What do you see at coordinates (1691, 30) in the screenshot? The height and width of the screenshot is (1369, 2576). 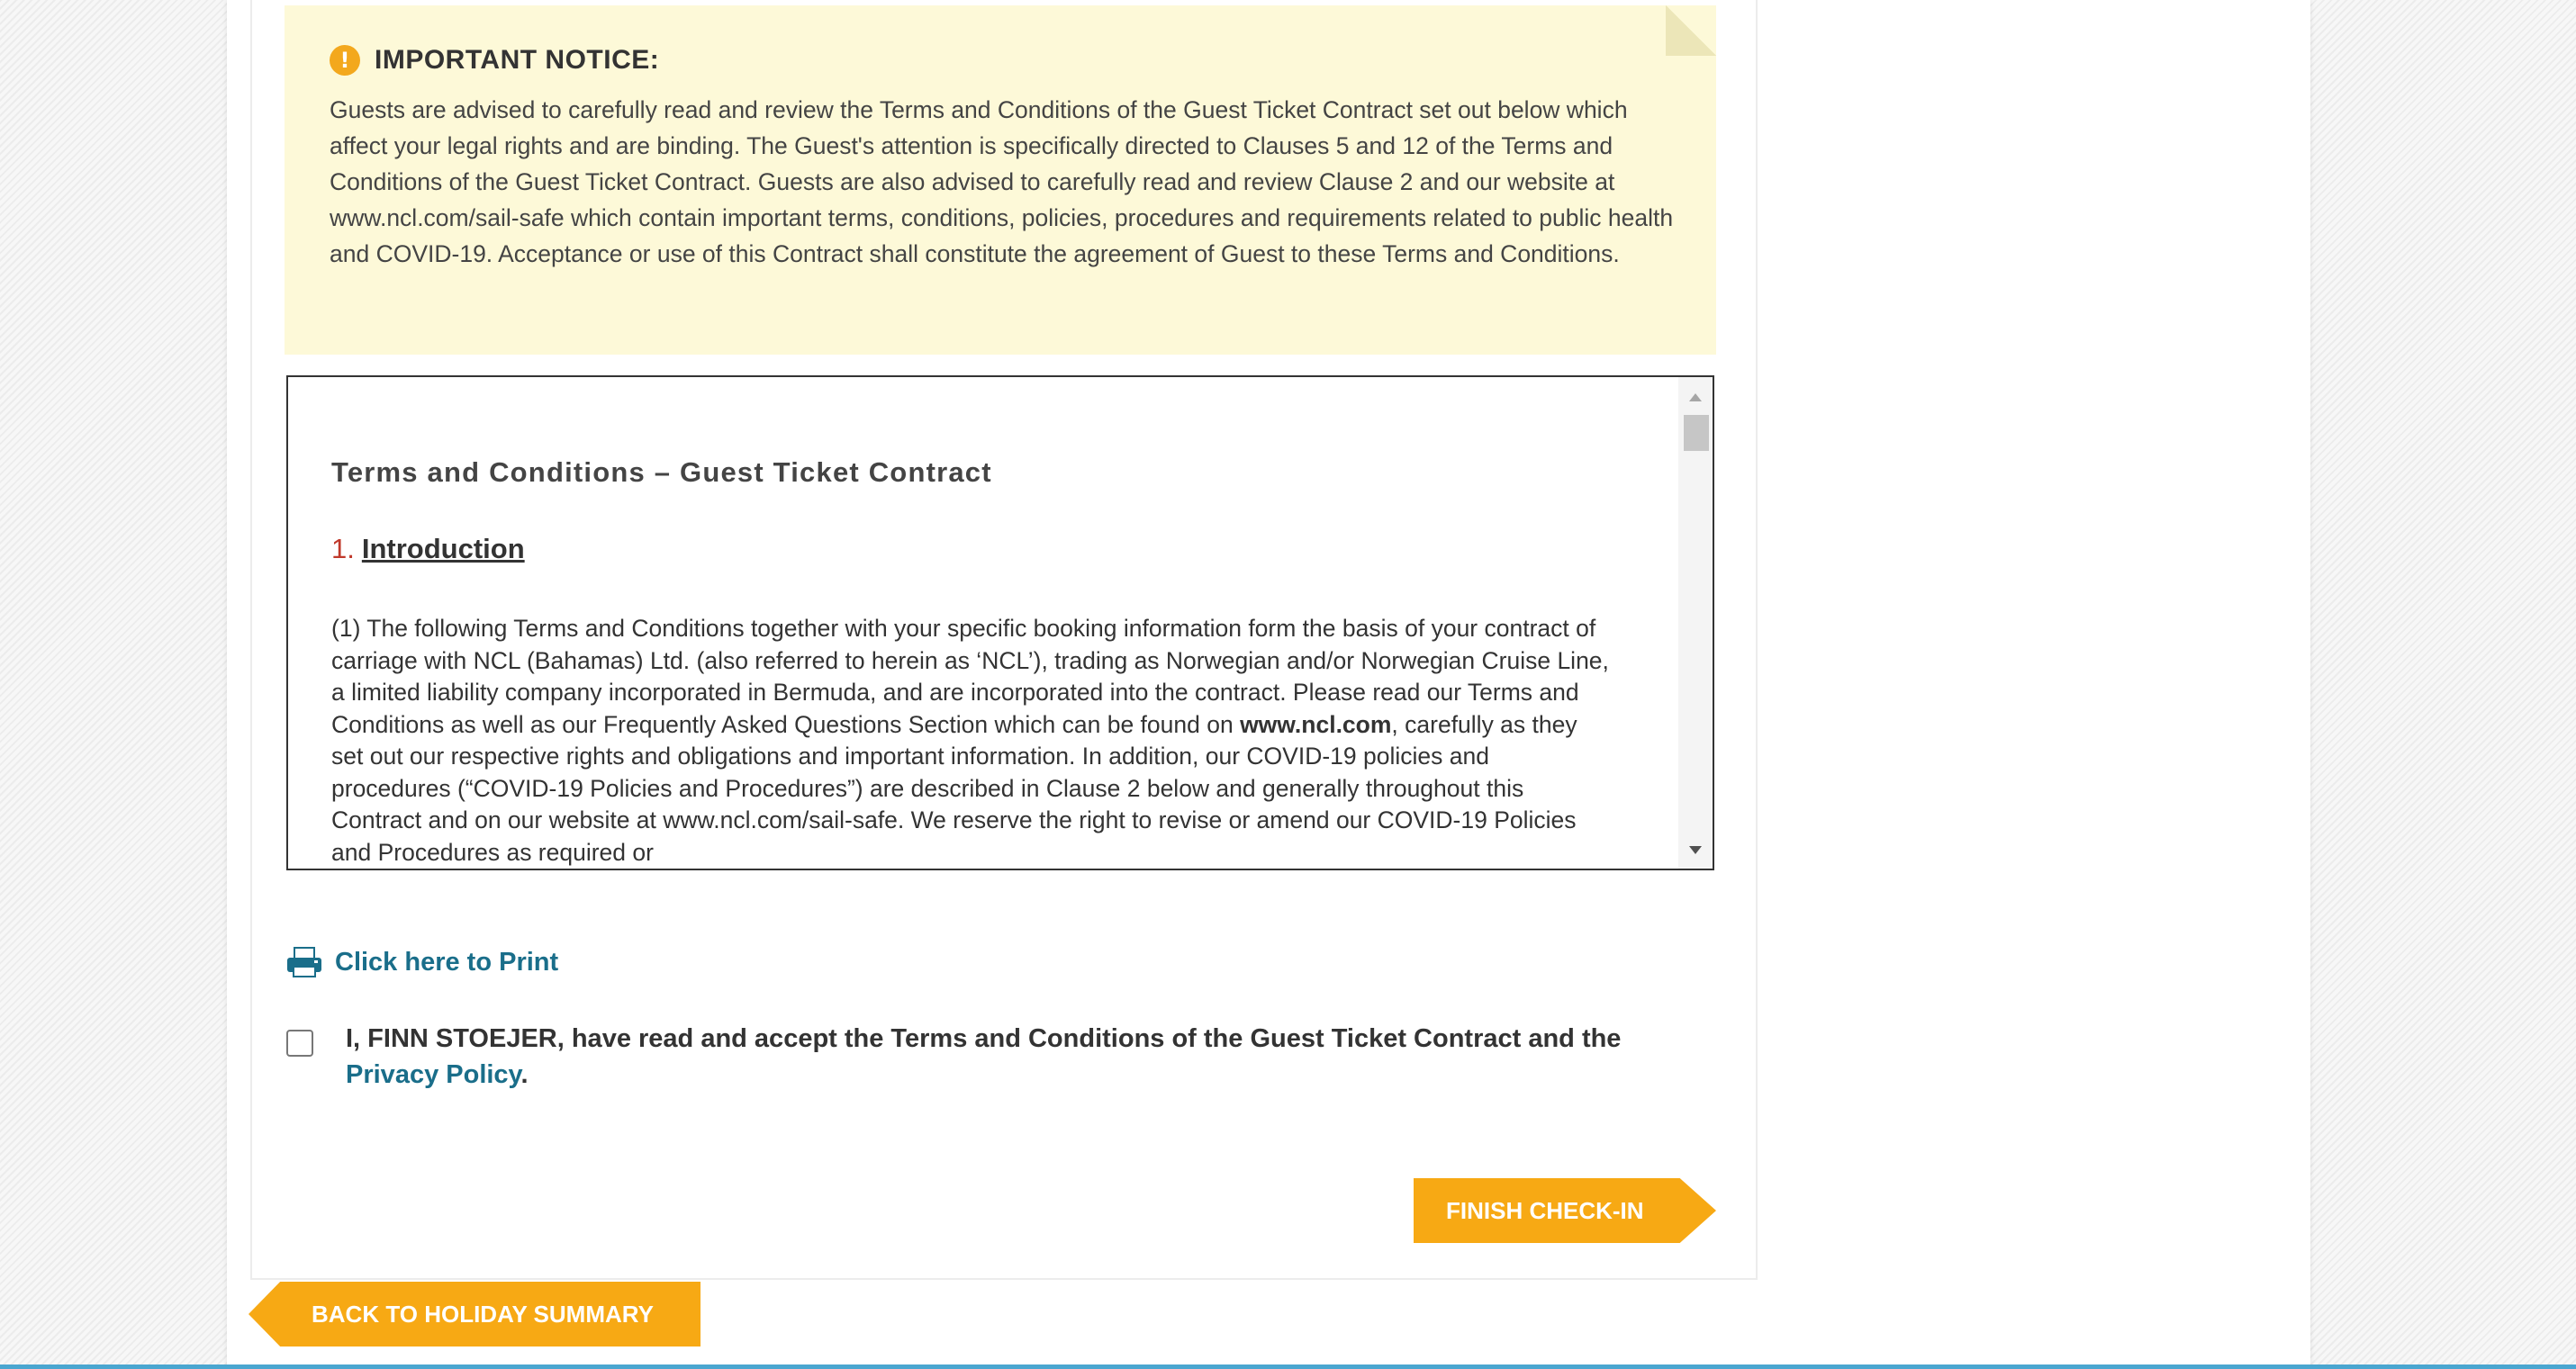 I see `notice-fold-corner` at bounding box center [1691, 30].